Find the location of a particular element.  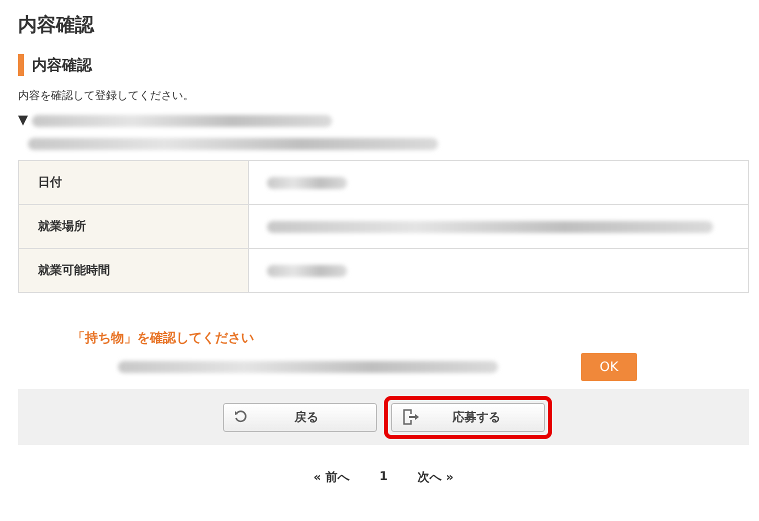

prev-link: « 前へ is located at coordinates (331, 477).